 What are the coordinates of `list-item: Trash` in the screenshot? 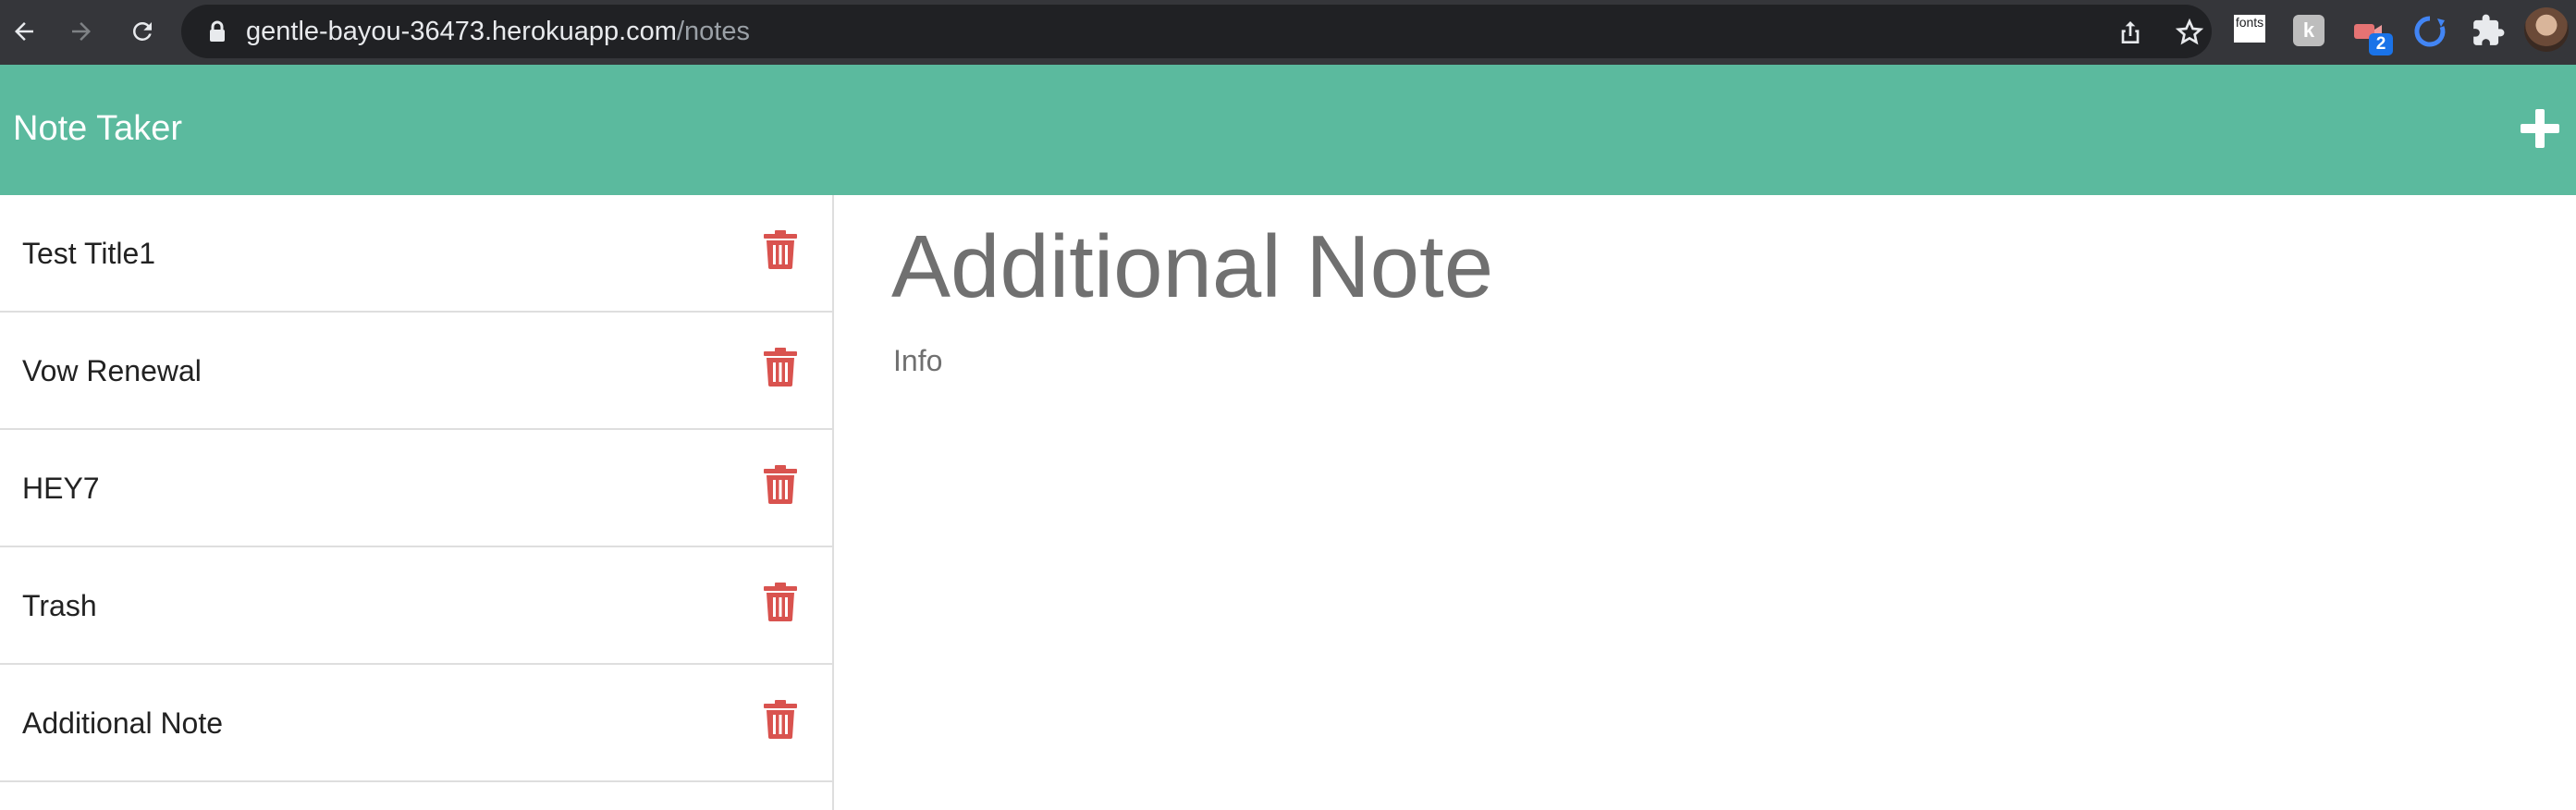 It's located at (416, 606).